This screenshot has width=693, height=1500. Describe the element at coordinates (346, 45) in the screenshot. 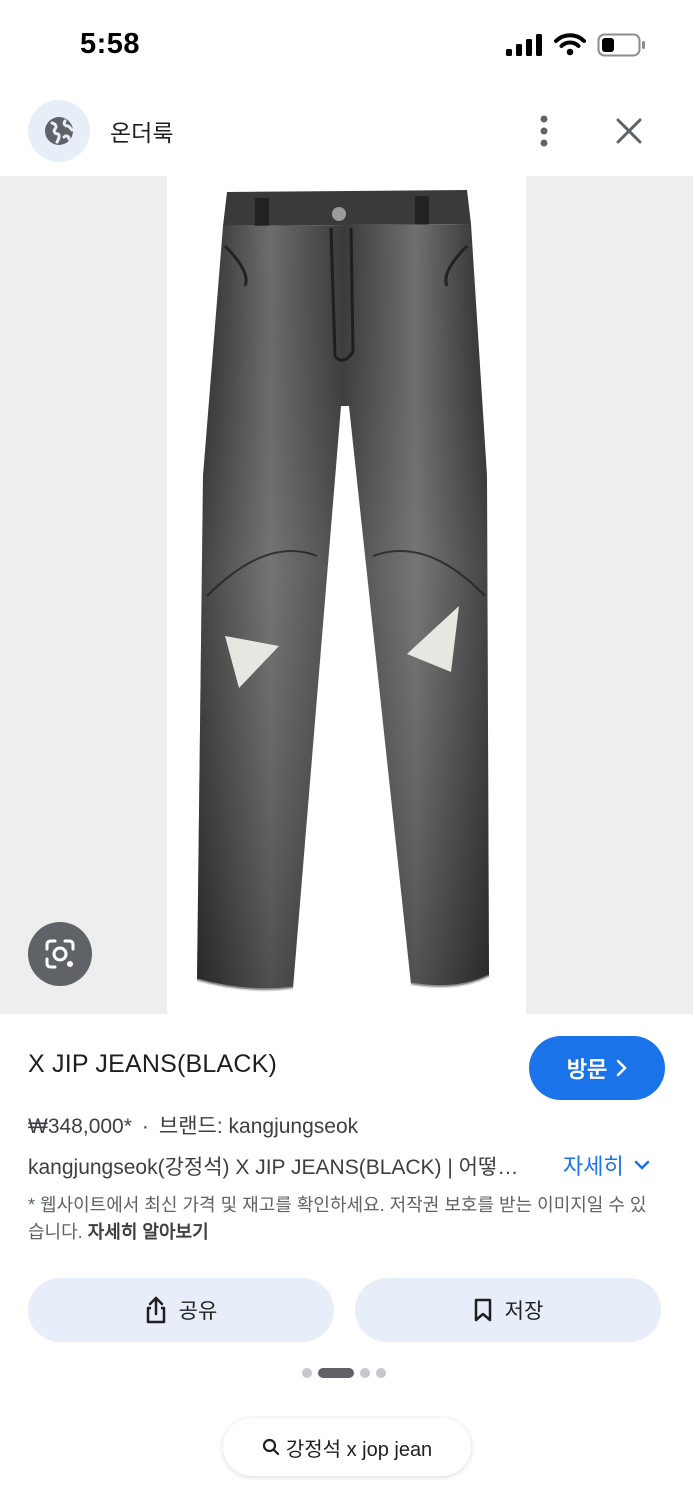

I see `status-bar: 5:58` at that location.